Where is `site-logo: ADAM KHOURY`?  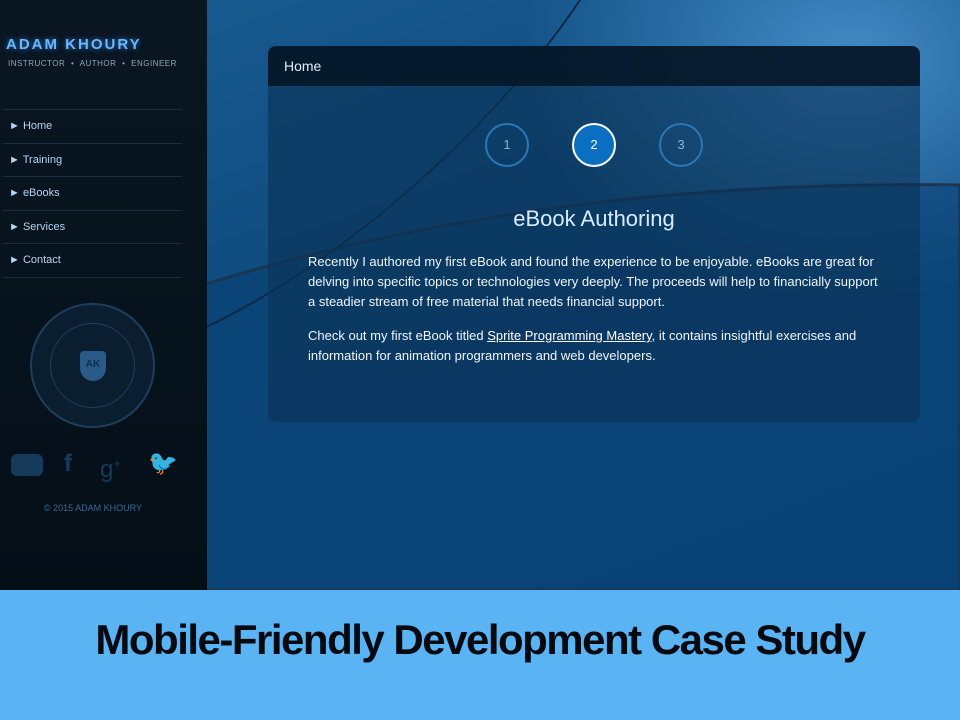 site-logo: ADAM KHOURY is located at coordinates (74, 44).